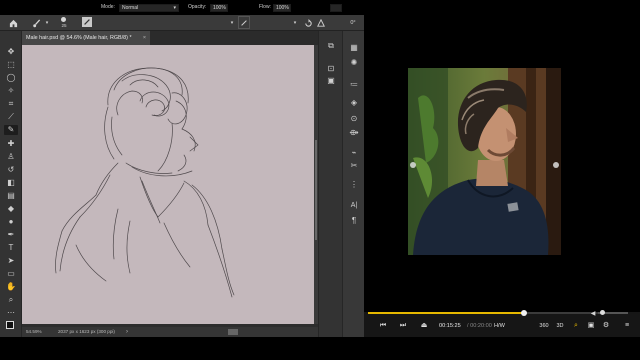  I want to click on eraser-tool-icon: ◧, so click(11, 183).